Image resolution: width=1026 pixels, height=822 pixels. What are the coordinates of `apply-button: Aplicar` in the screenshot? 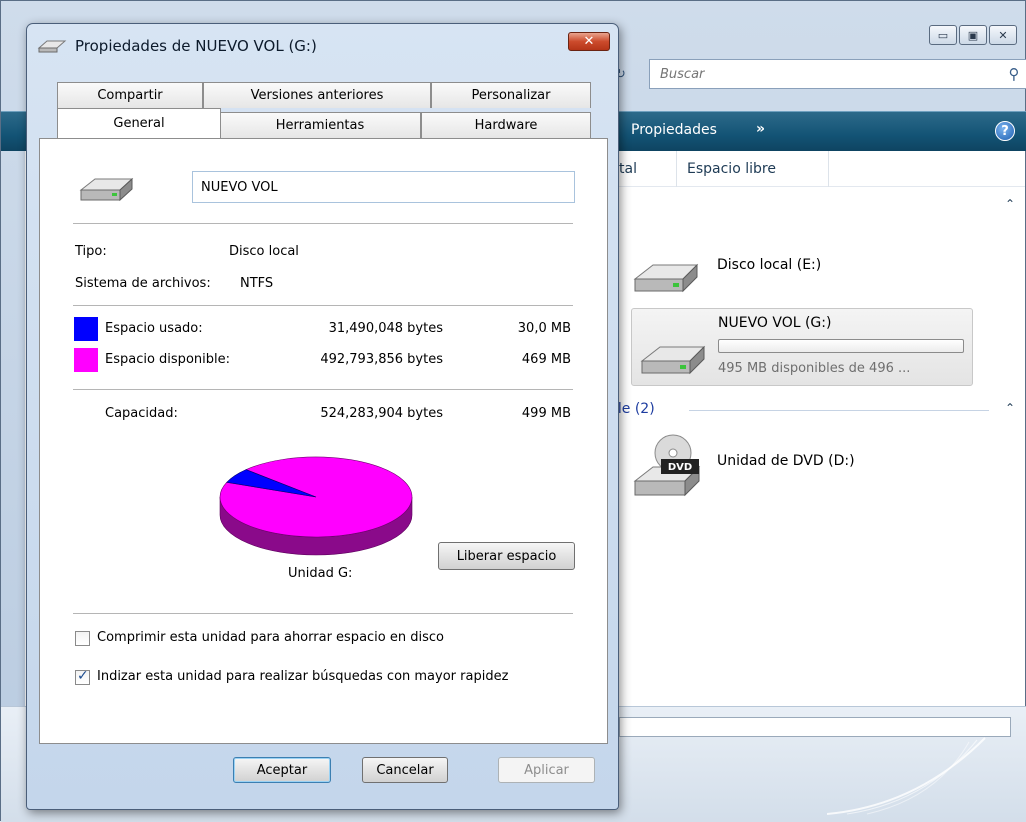 It's located at (546, 770).